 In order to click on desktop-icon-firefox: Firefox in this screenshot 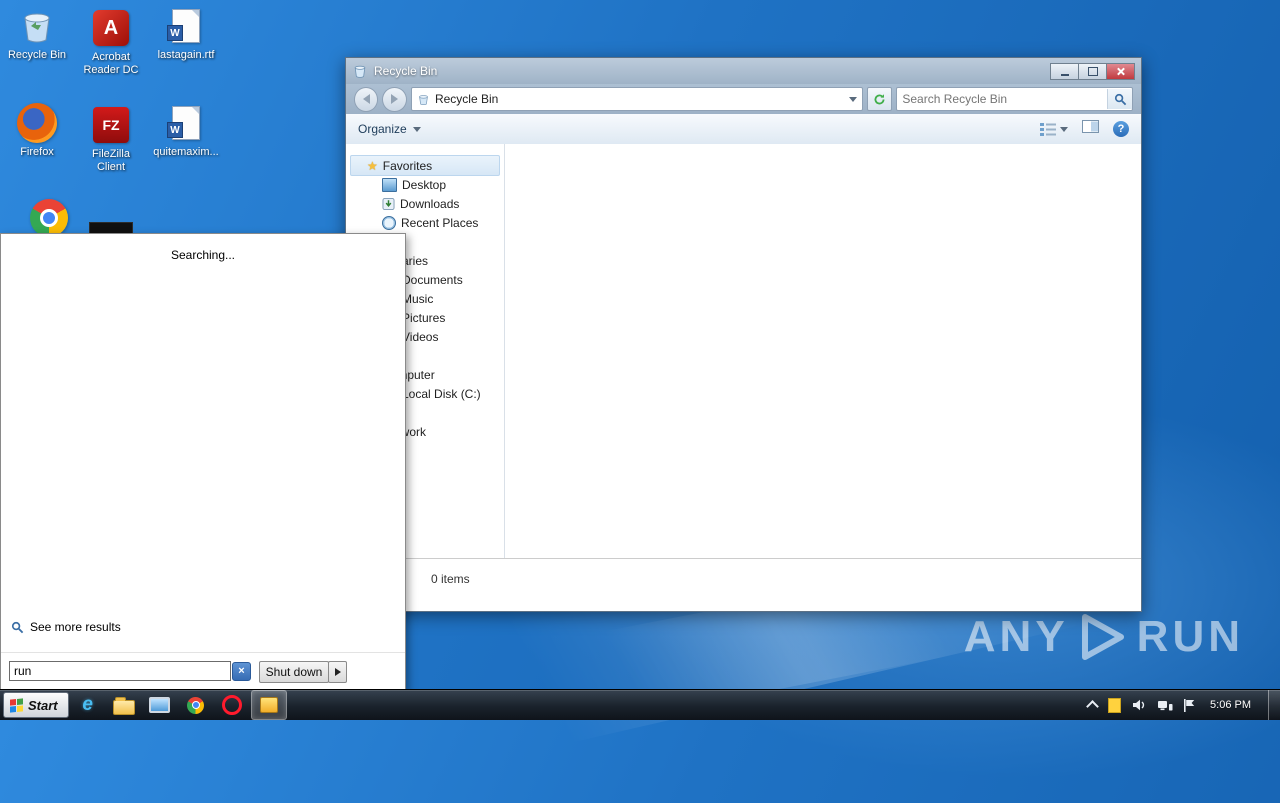, I will do `click(37, 131)`.